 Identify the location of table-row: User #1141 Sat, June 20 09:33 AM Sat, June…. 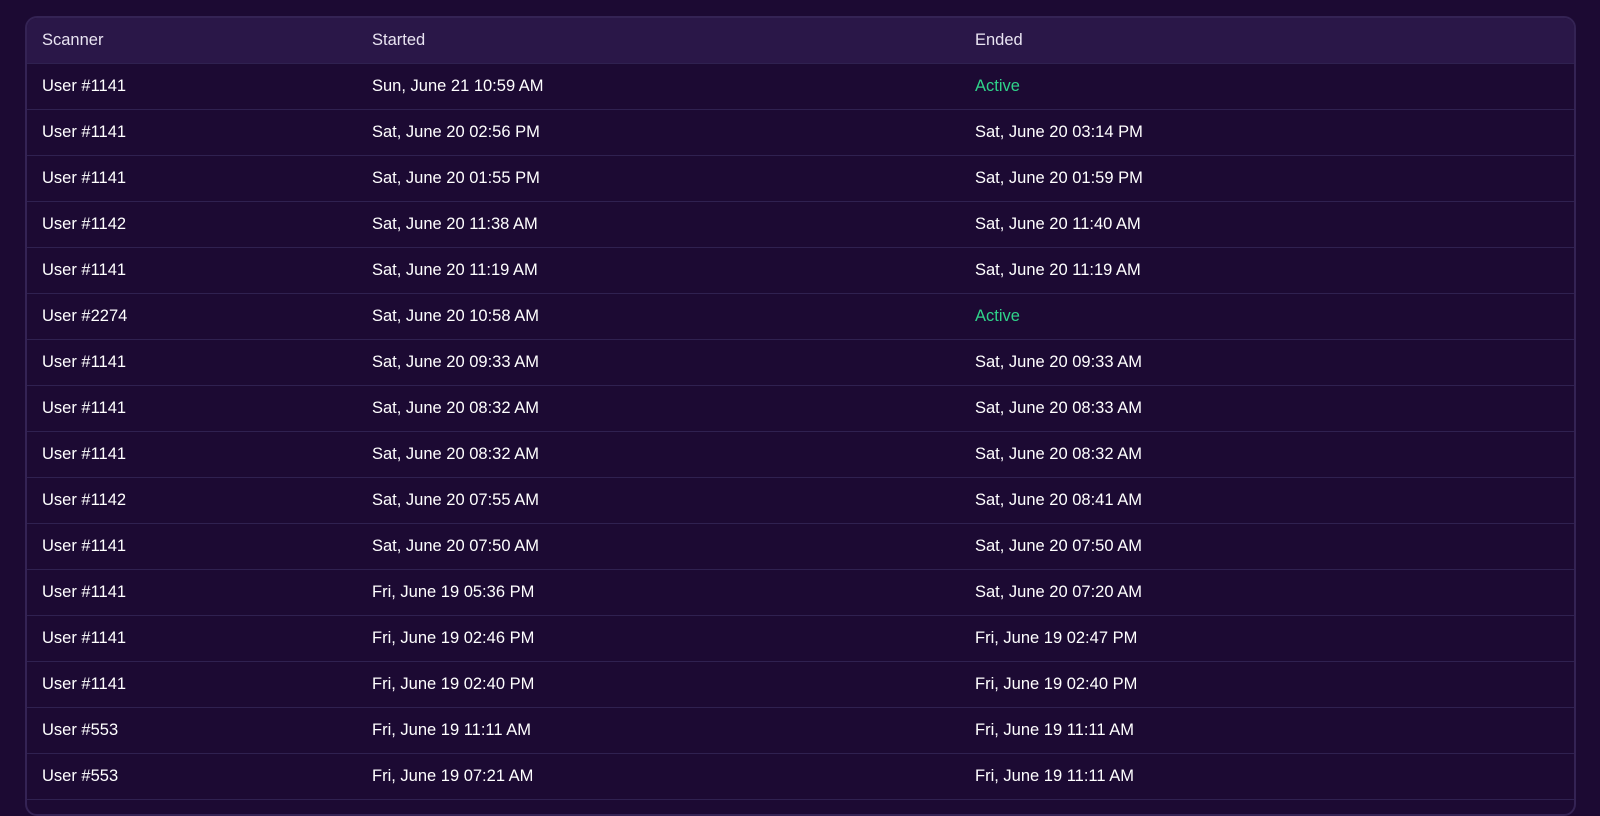
(800, 363).